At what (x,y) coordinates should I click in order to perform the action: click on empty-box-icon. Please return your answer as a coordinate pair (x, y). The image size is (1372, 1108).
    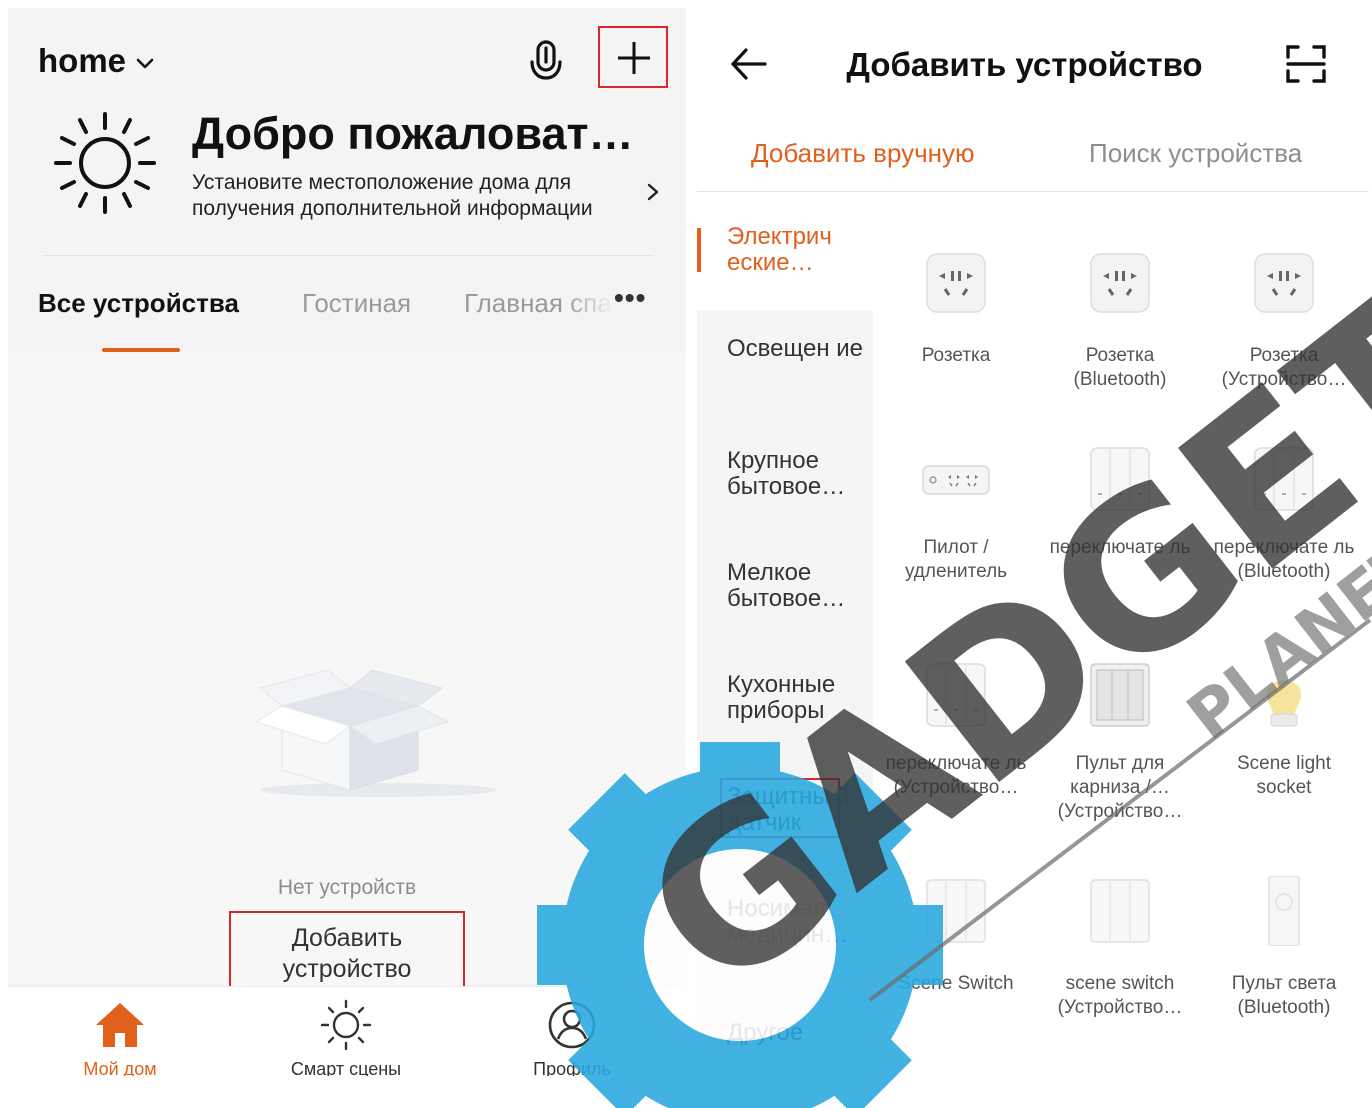
    Looking at the image, I should click on (375, 733).